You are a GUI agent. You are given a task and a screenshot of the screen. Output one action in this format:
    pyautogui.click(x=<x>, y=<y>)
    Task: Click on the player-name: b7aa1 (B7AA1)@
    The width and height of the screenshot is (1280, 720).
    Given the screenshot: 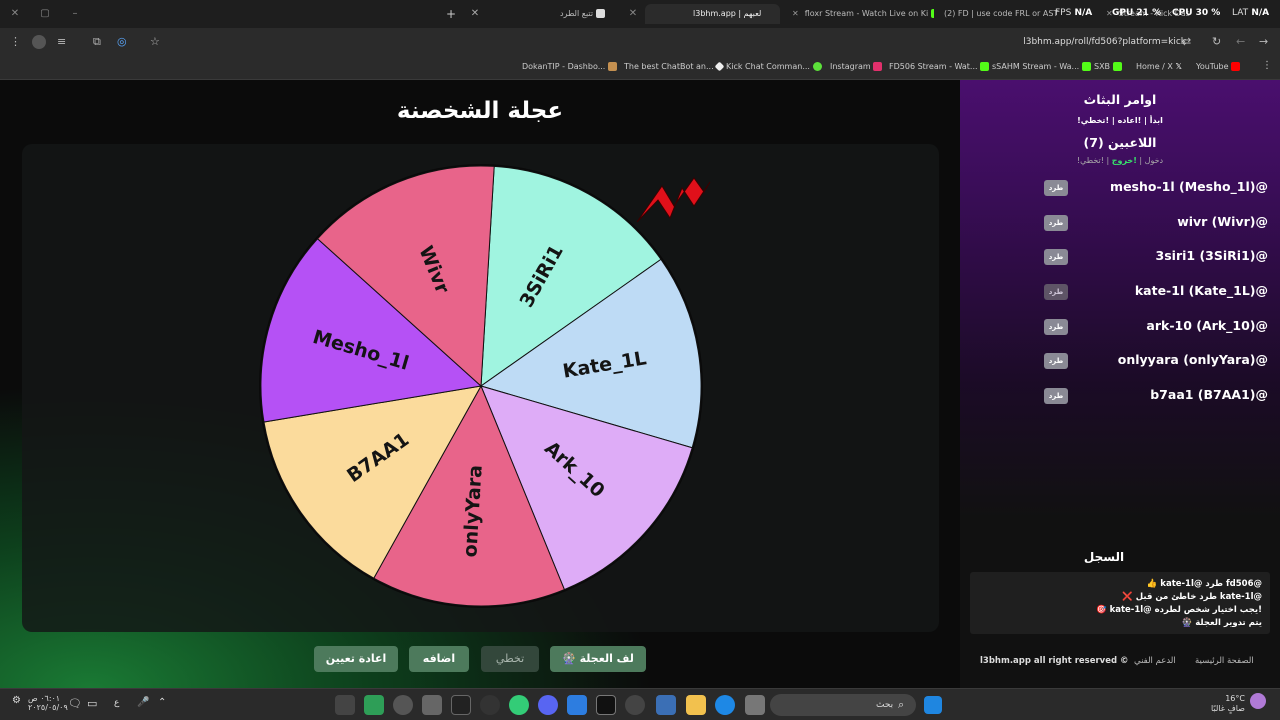 What is the action you would take?
    pyautogui.click(x=1209, y=394)
    